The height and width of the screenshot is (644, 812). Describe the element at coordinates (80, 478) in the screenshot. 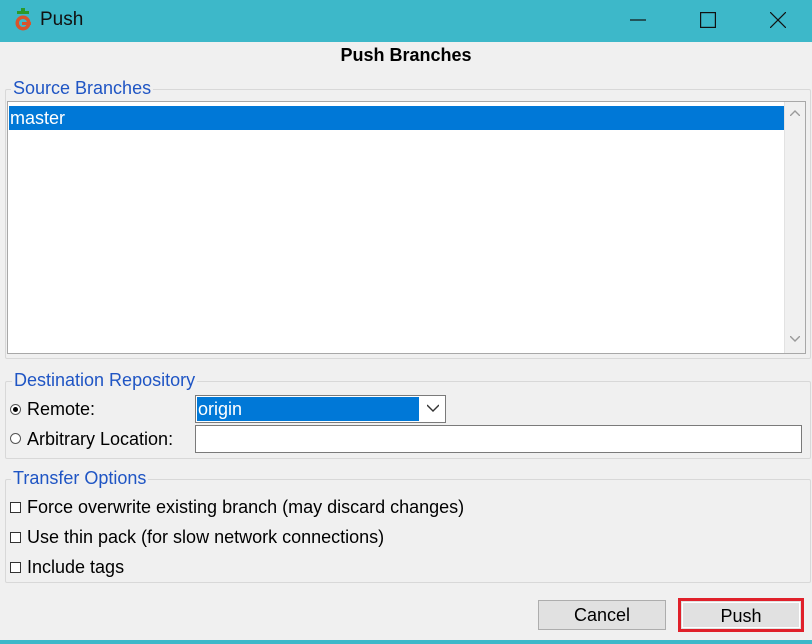

I see `transfer-options-legend: Transfer Options` at that location.